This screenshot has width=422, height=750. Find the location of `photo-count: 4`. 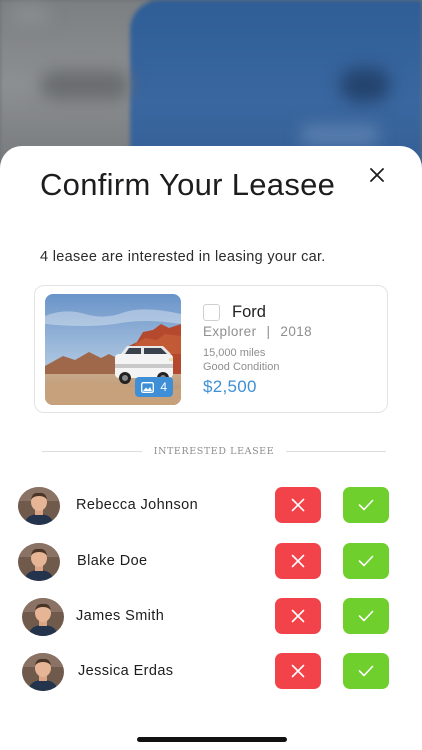

photo-count: 4 is located at coordinates (163, 387).